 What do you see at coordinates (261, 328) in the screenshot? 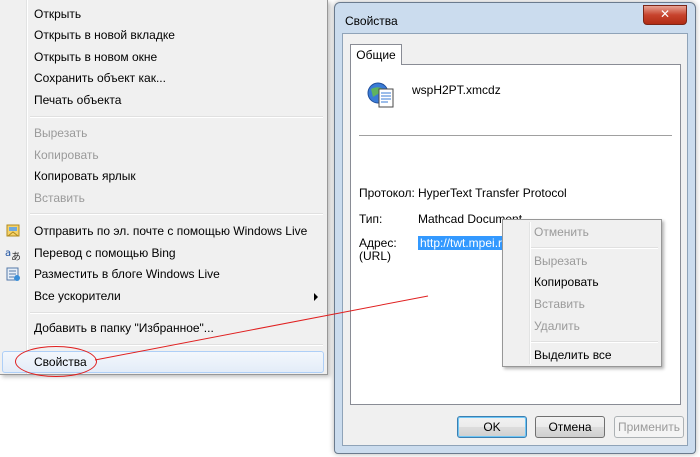
I see `annotation-line` at bounding box center [261, 328].